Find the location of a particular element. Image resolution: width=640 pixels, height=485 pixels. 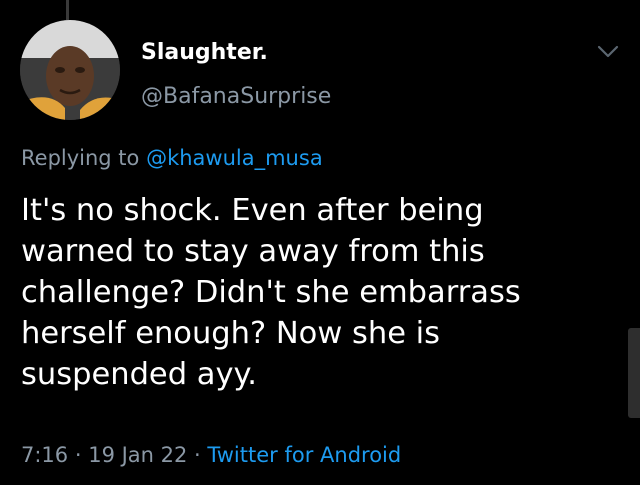

chevron-down-icon is located at coordinates (608, 52).